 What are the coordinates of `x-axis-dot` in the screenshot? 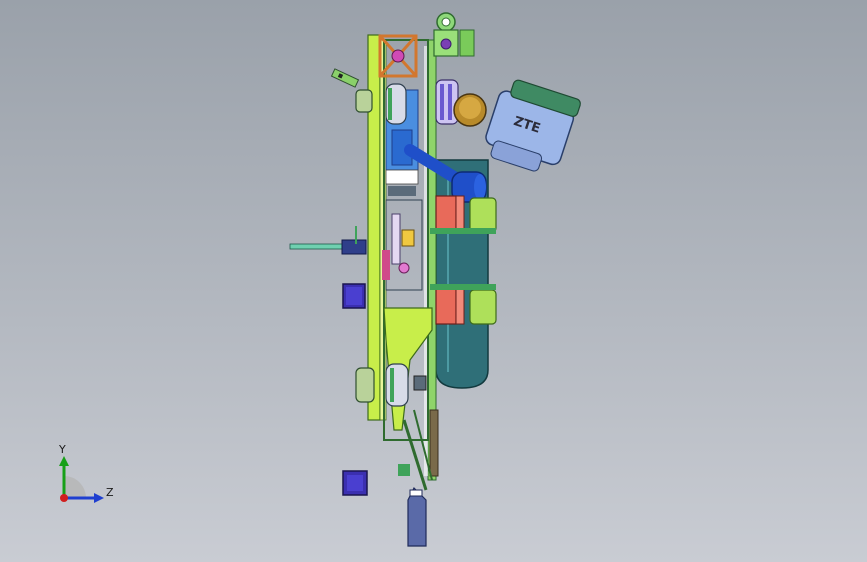 It's located at (64, 498).